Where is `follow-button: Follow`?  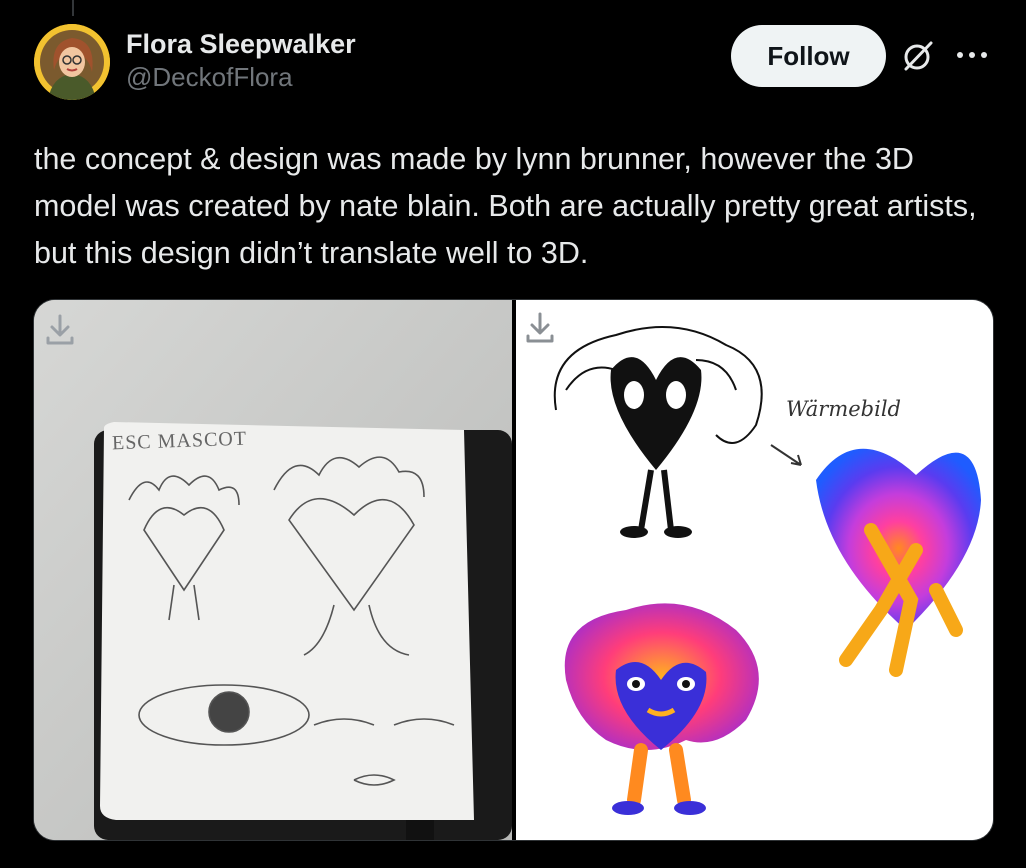
follow-button: Follow is located at coordinates (808, 56).